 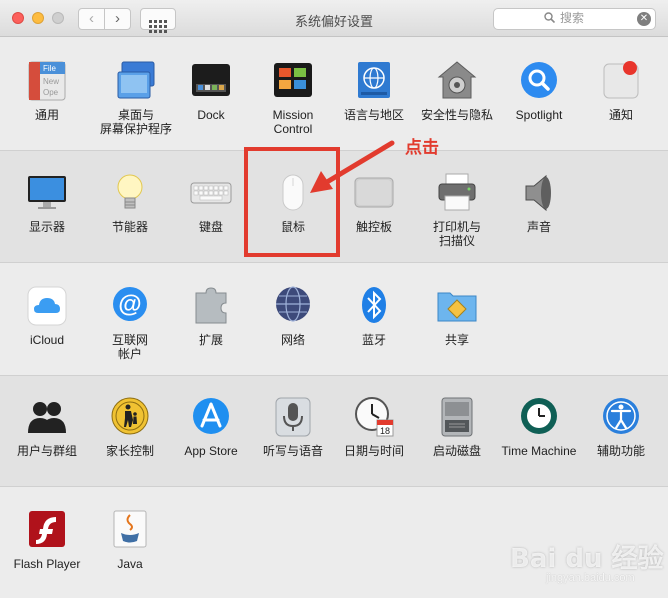 What do you see at coordinates (620, 451) in the screenshot?
I see `pane-accessibility-label: 辅助功能` at bounding box center [620, 451].